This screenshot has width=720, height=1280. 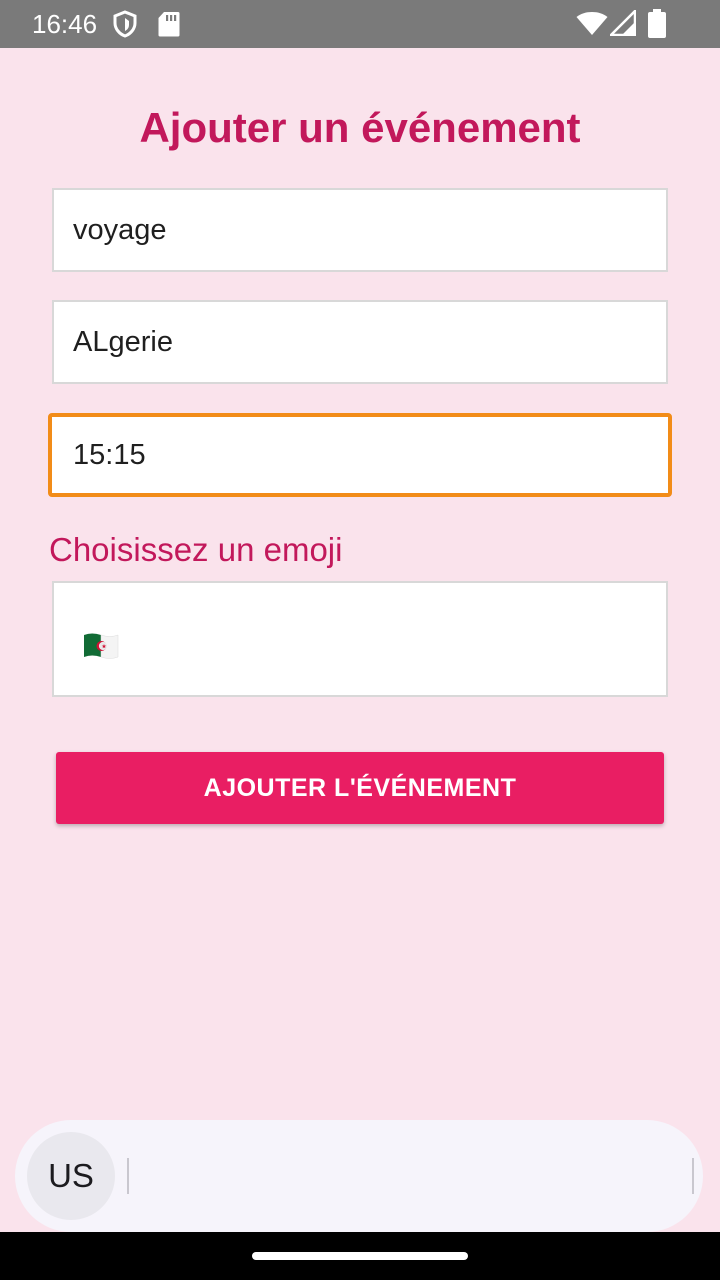 What do you see at coordinates (65, 24) in the screenshot?
I see `status-time: 16:46` at bounding box center [65, 24].